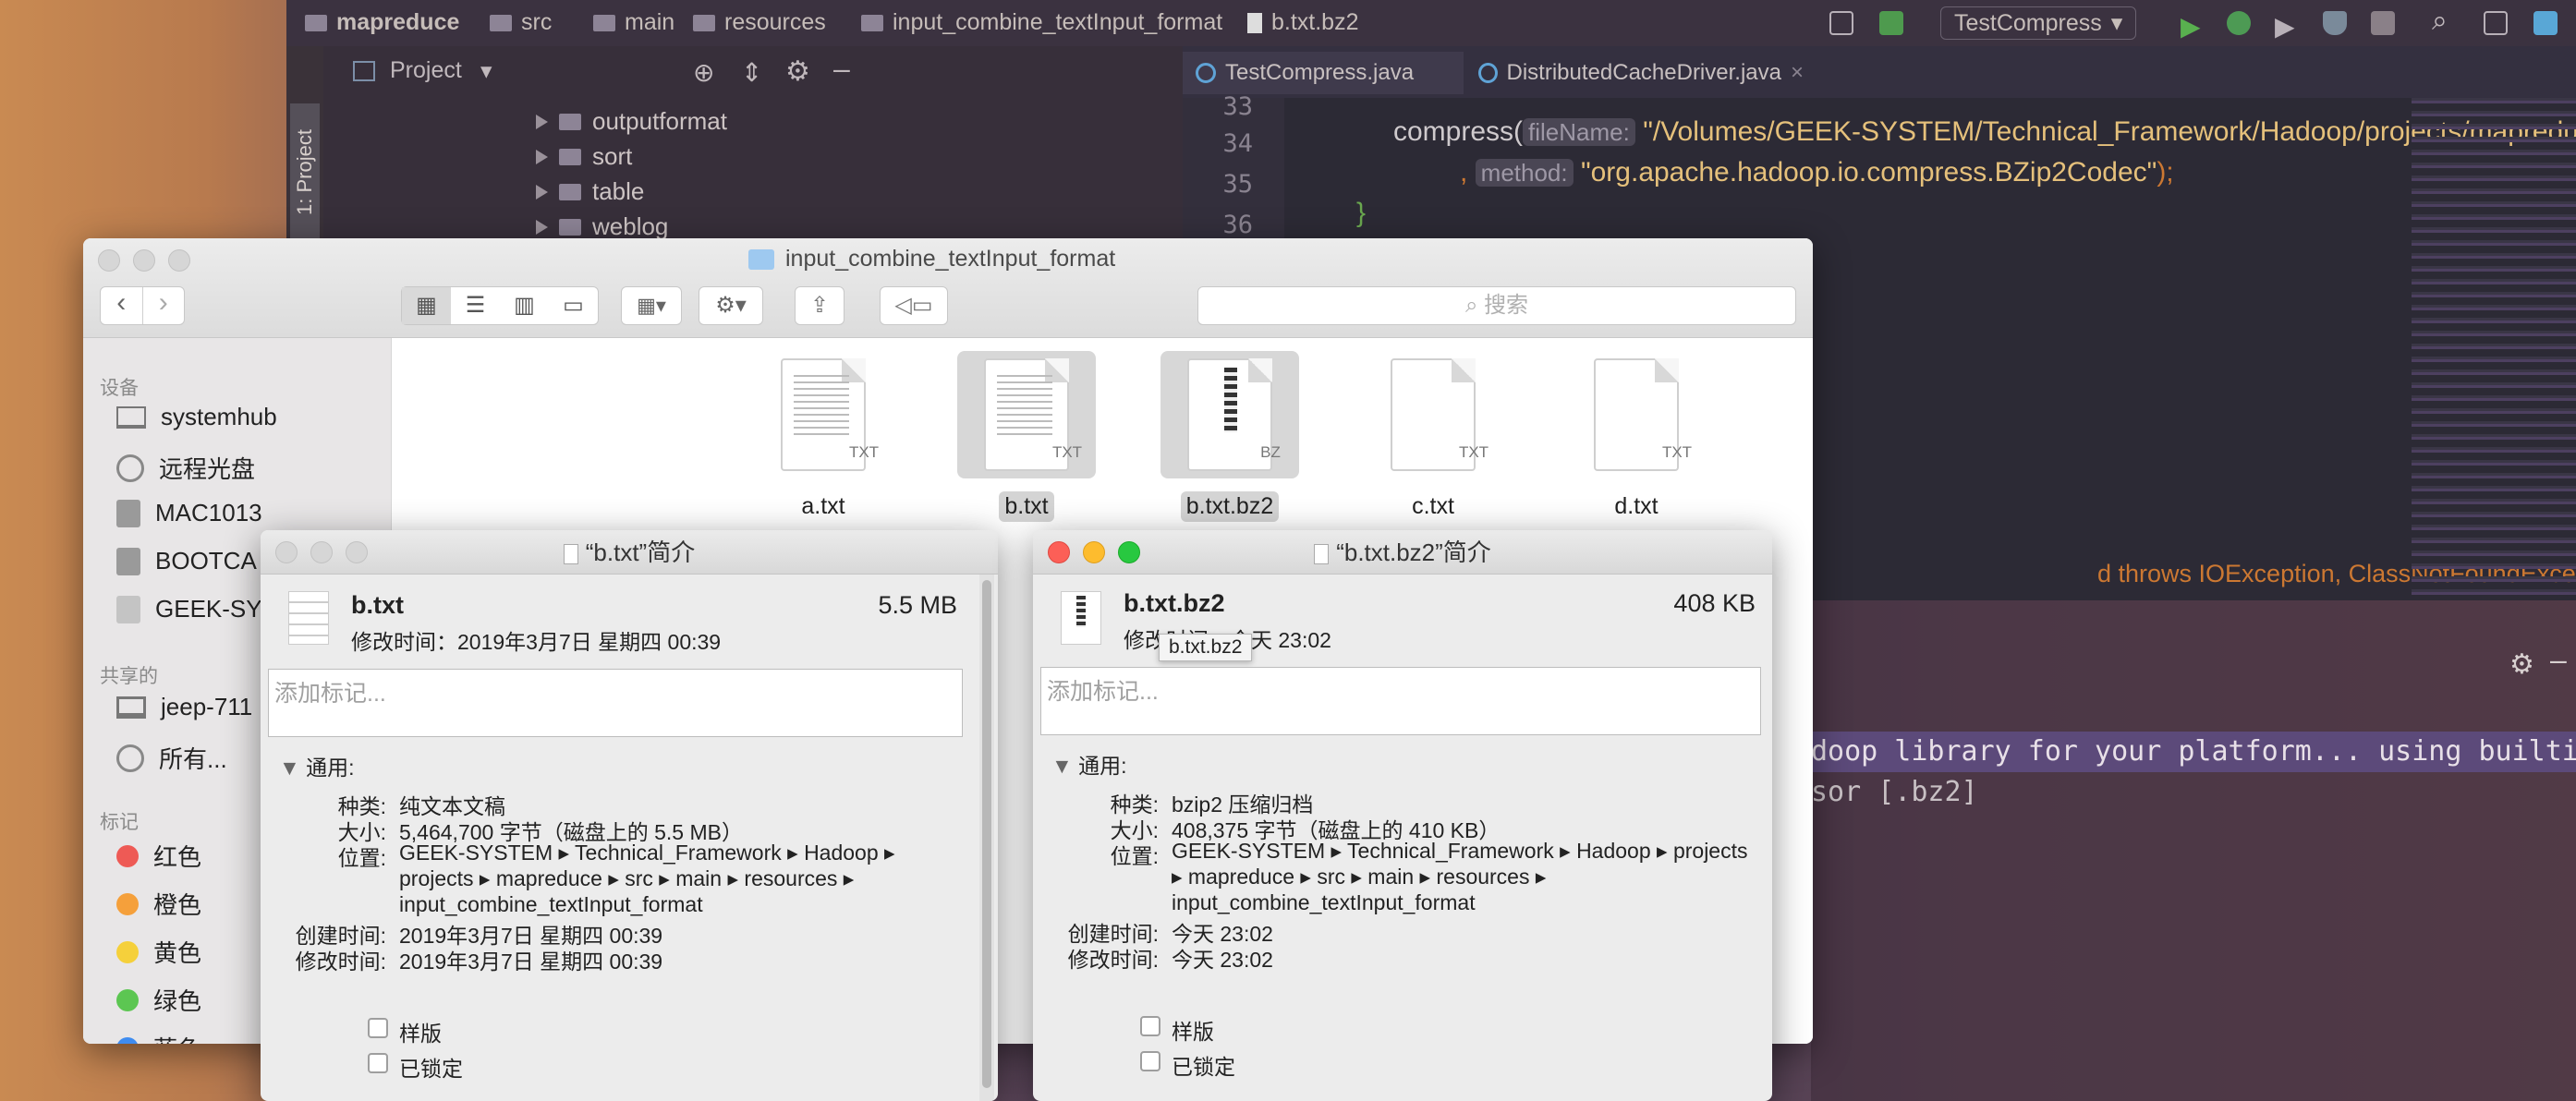 The width and height of the screenshot is (2576, 1101). Describe the element at coordinates (629, 552) in the screenshot. I see `info-titlebar: “b.txt”简介` at that location.